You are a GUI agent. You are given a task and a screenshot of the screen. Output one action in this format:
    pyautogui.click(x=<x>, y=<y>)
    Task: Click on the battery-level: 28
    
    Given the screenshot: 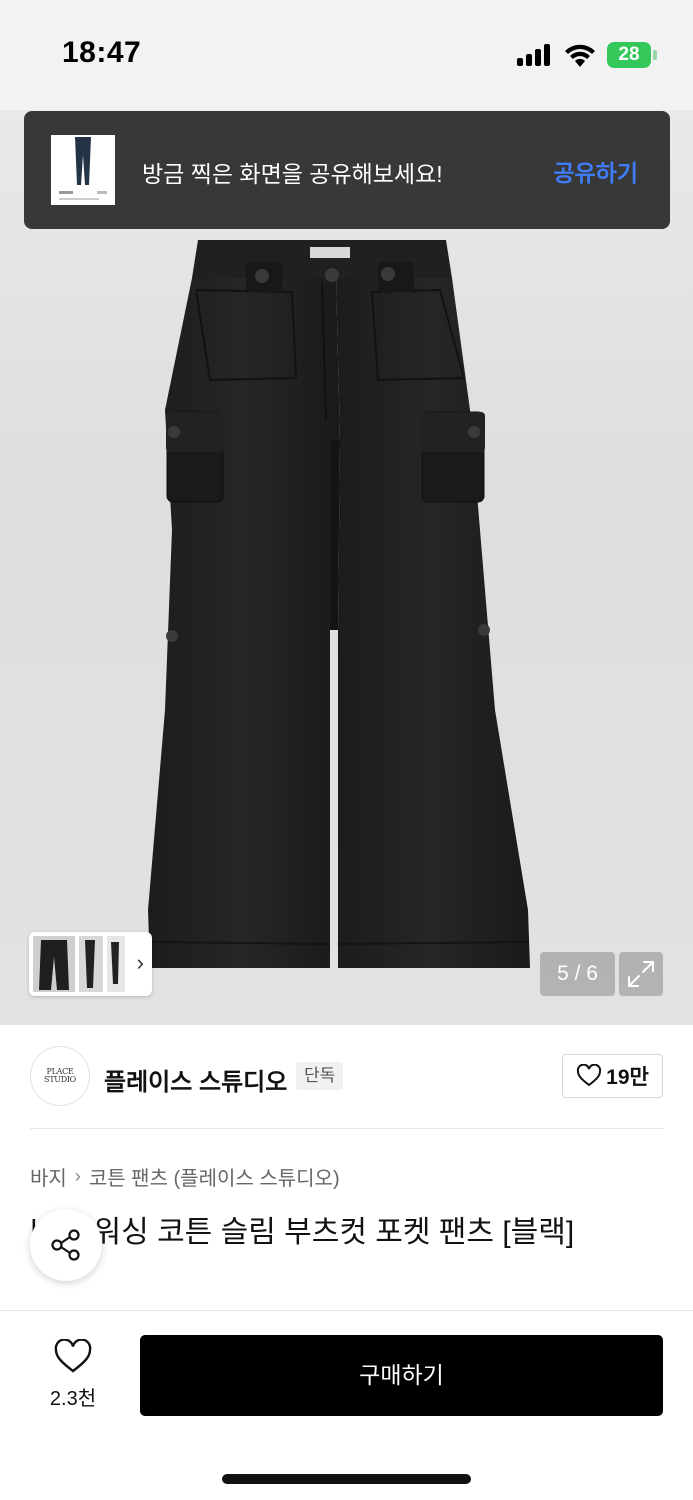 What is the action you would take?
    pyautogui.click(x=629, y=55)
    